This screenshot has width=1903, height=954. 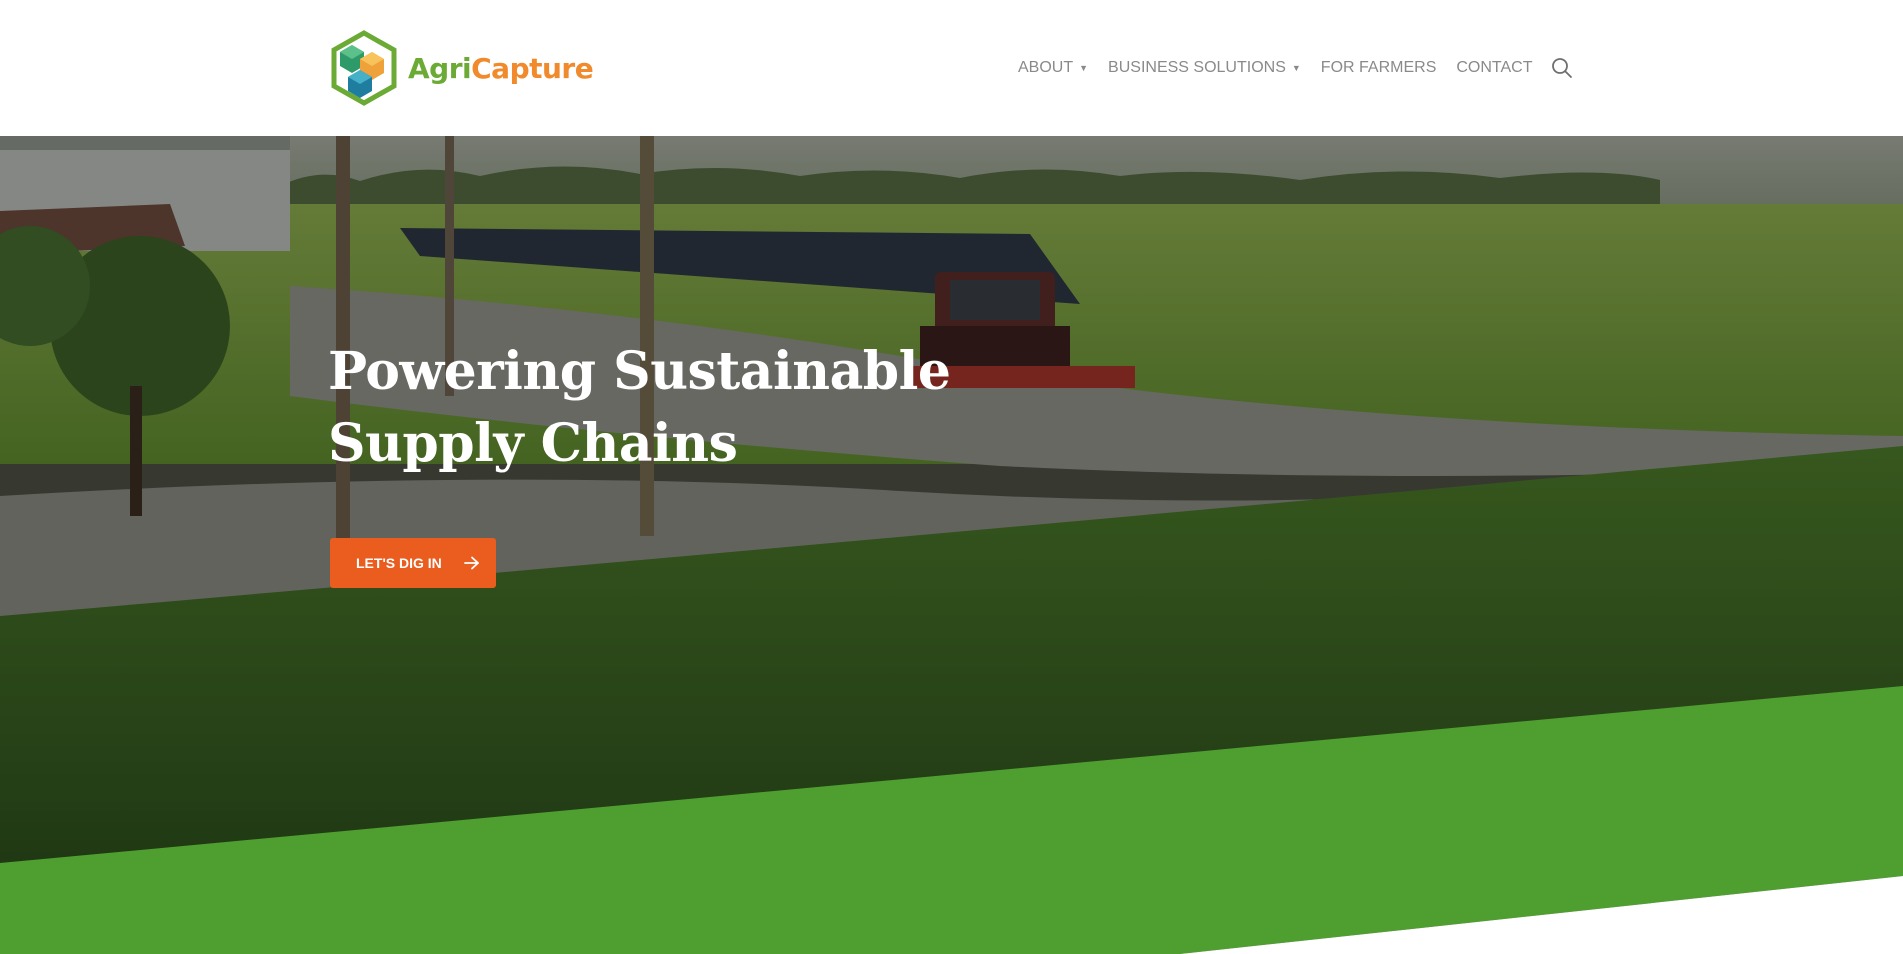 I want to click on nav-item-about: ABOUT ▼, so click(x=1053, y=68).